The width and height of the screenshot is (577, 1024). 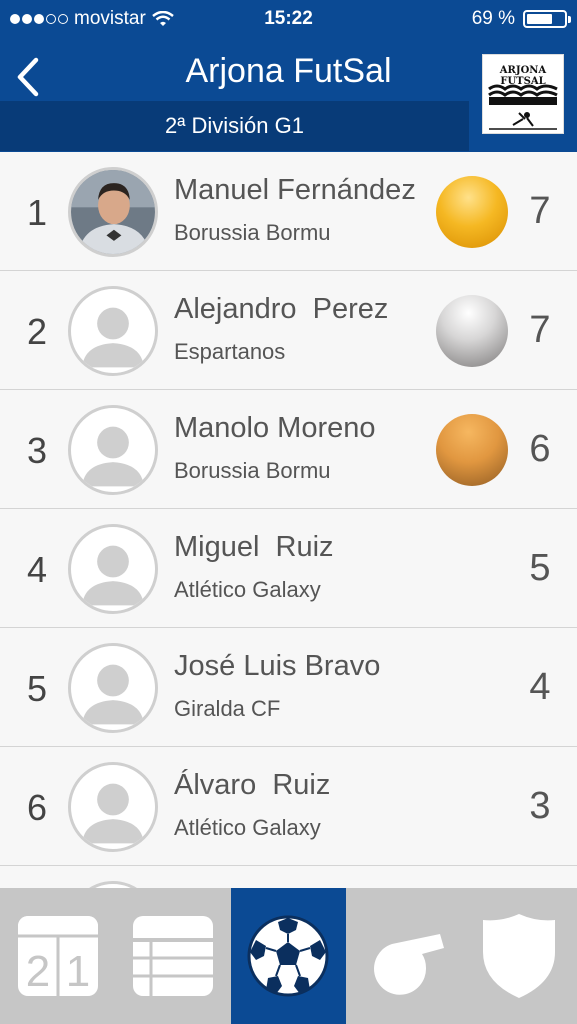 I want to click on goals-count: 3, so click(x=540, y=806).